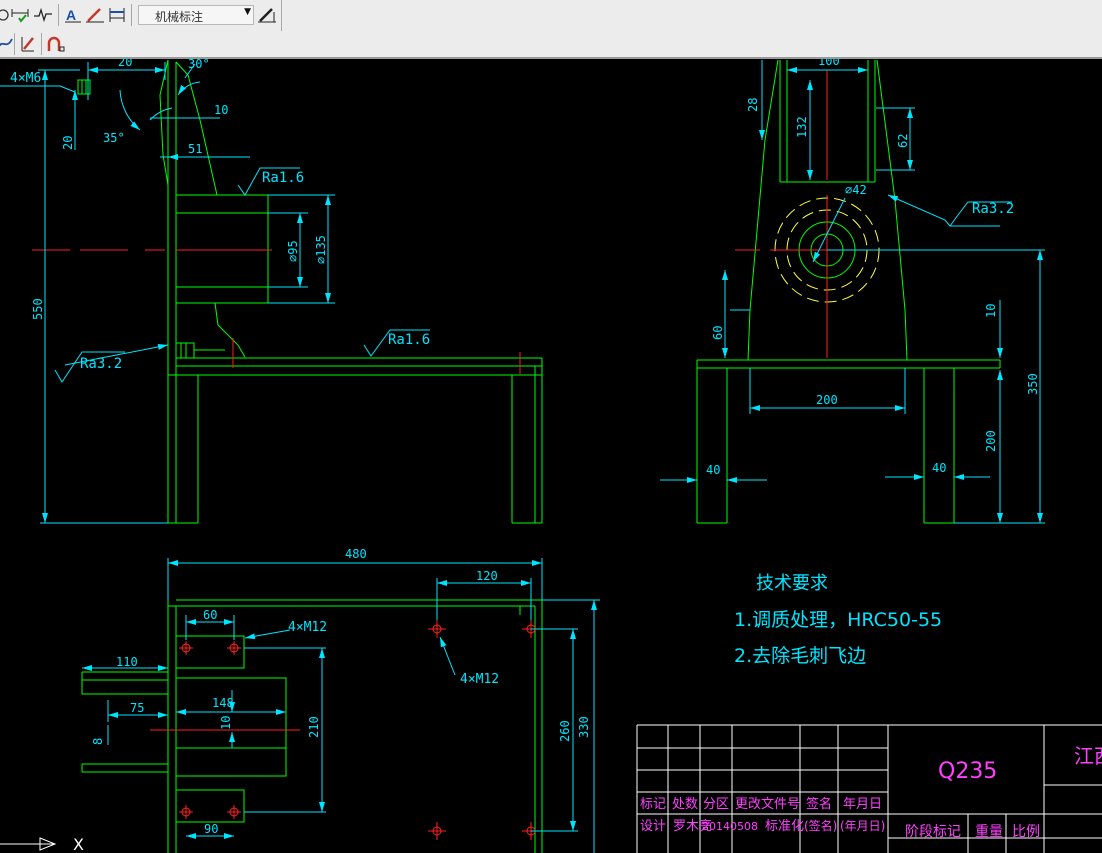  I want to click on dim-10-top-view: 10, so click(226, 723).